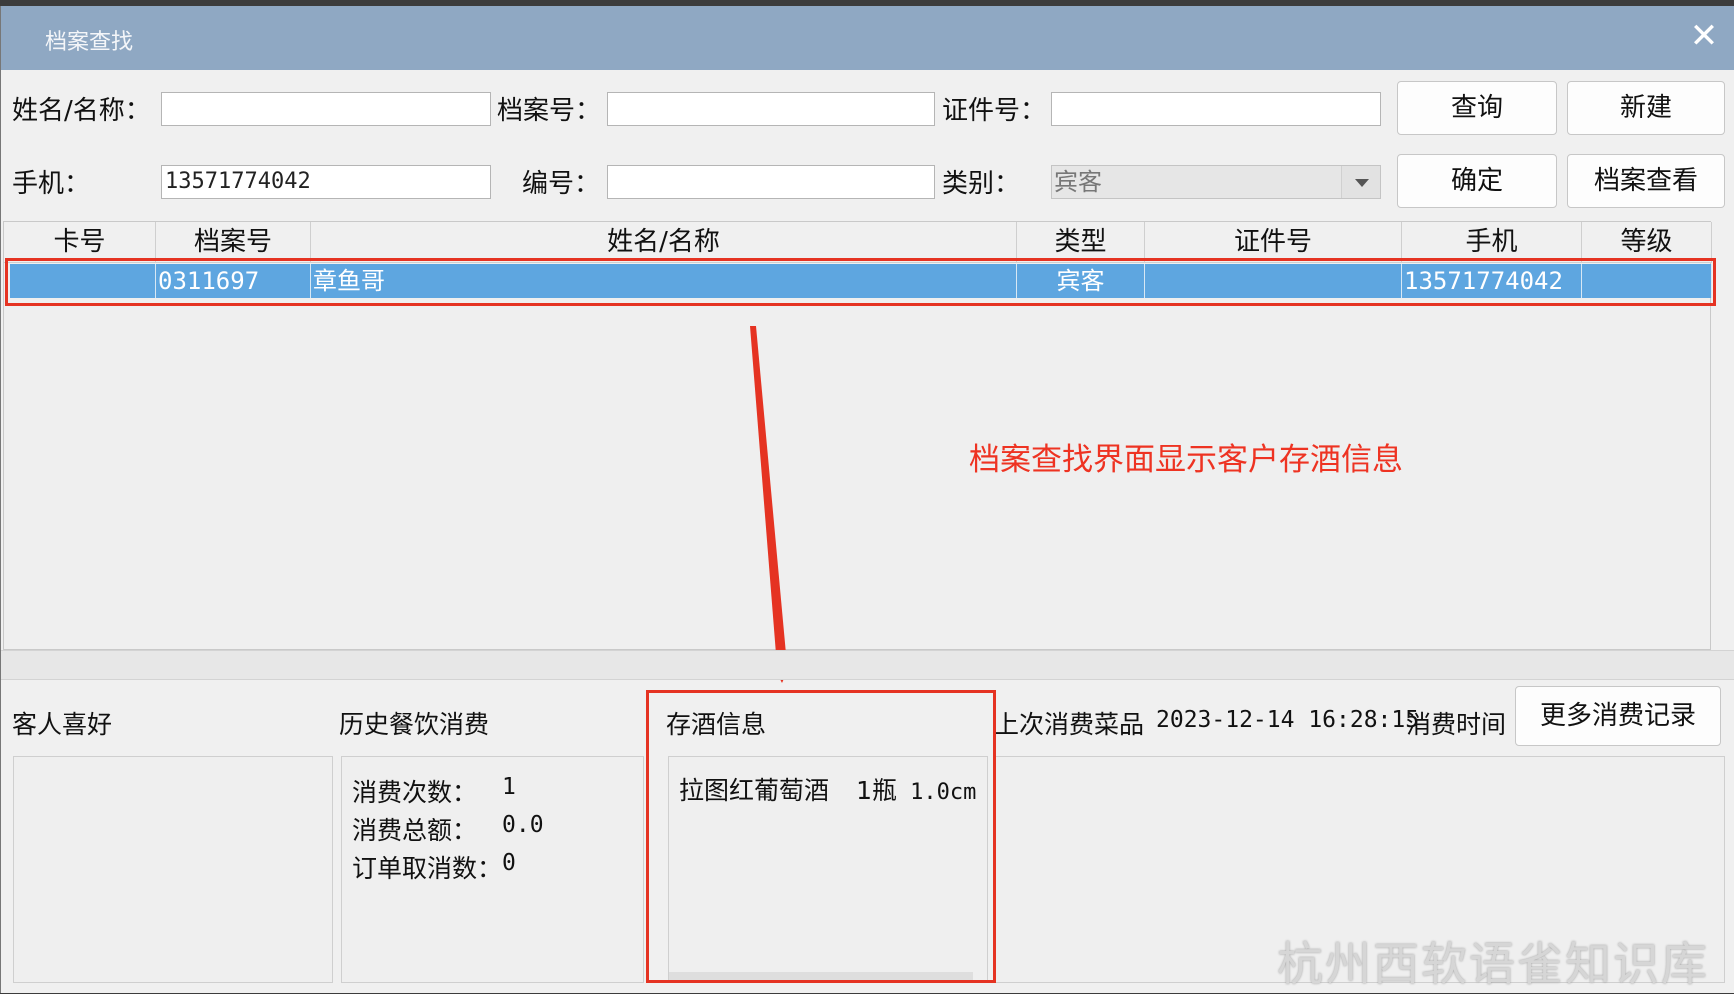  What do you see at coordinates (1477, 181) in the screenshot?
I see `confirm-button: 确定` at bounding box center [1477, 181].